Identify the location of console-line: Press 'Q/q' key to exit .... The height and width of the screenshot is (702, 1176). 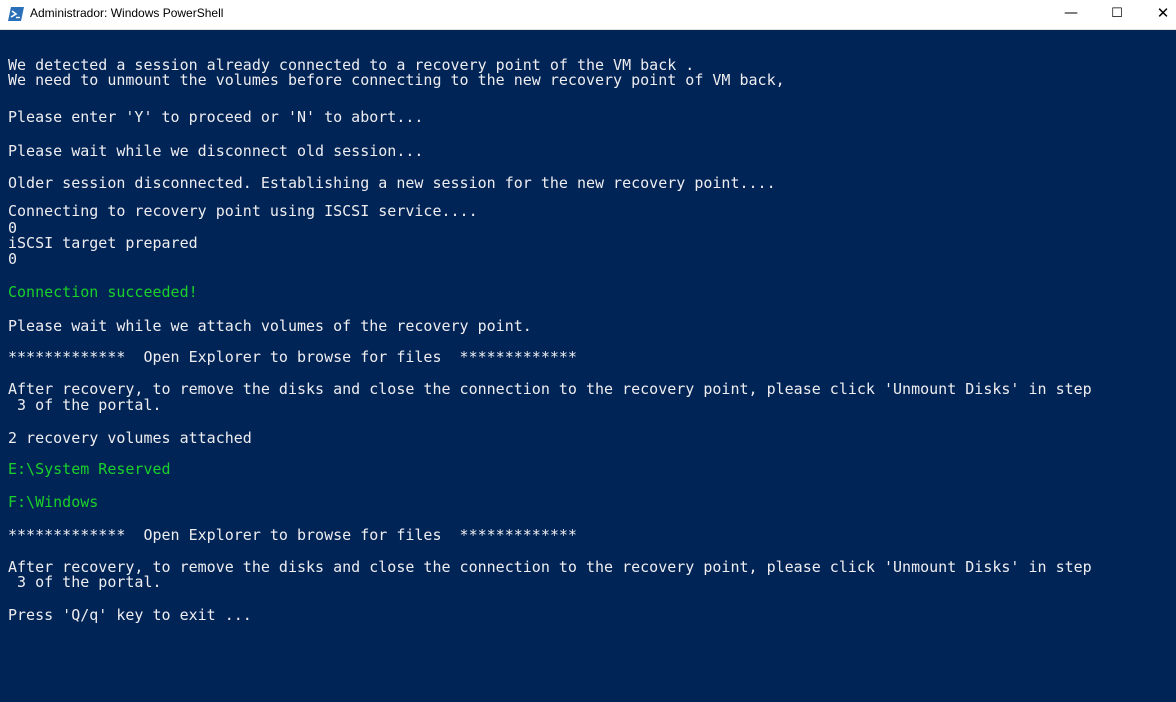
(130, 615).